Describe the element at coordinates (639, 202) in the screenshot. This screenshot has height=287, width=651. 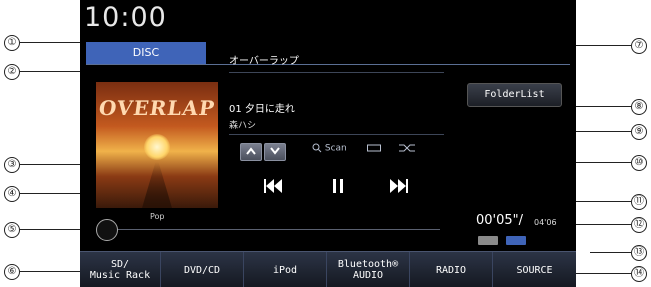
I see `callout-11: ⑪` at that location.